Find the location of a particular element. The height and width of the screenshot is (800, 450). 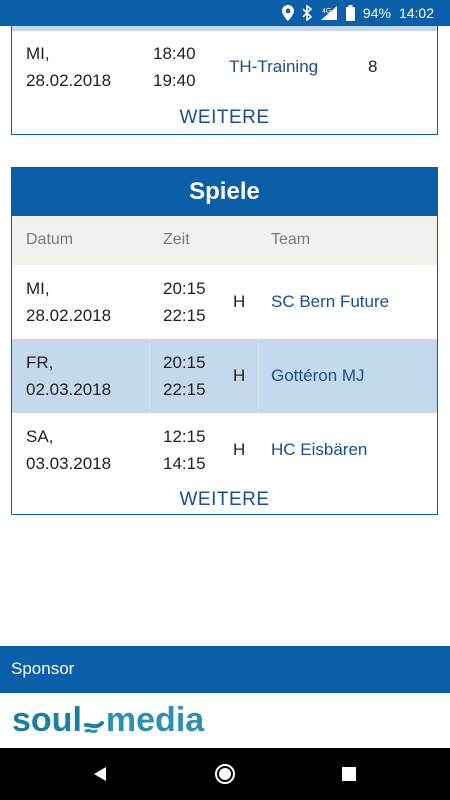

card-header-strip is located at coordinates (224, 28).